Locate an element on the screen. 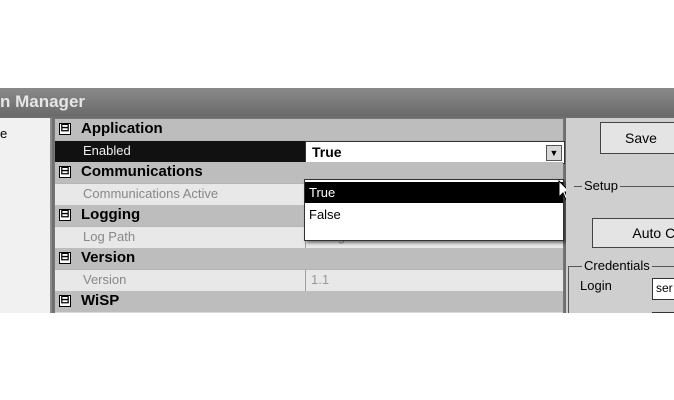 The height and width of the screenshot is (400, 674). save-button: Save is located at coordinates (637, 138).